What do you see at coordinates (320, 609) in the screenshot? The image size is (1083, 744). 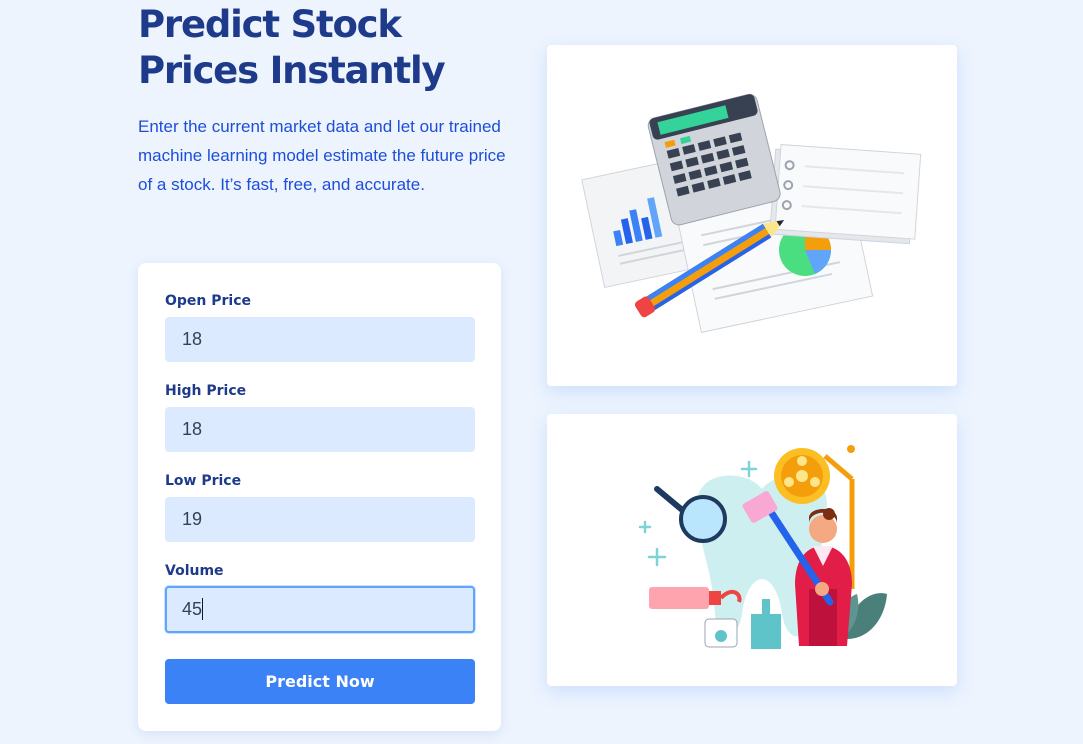 I see `volume-input` at bounding box center [320, 609].